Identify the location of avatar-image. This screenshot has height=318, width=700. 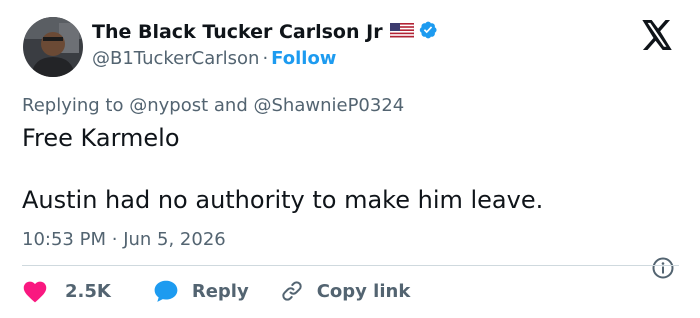
(53, 47).